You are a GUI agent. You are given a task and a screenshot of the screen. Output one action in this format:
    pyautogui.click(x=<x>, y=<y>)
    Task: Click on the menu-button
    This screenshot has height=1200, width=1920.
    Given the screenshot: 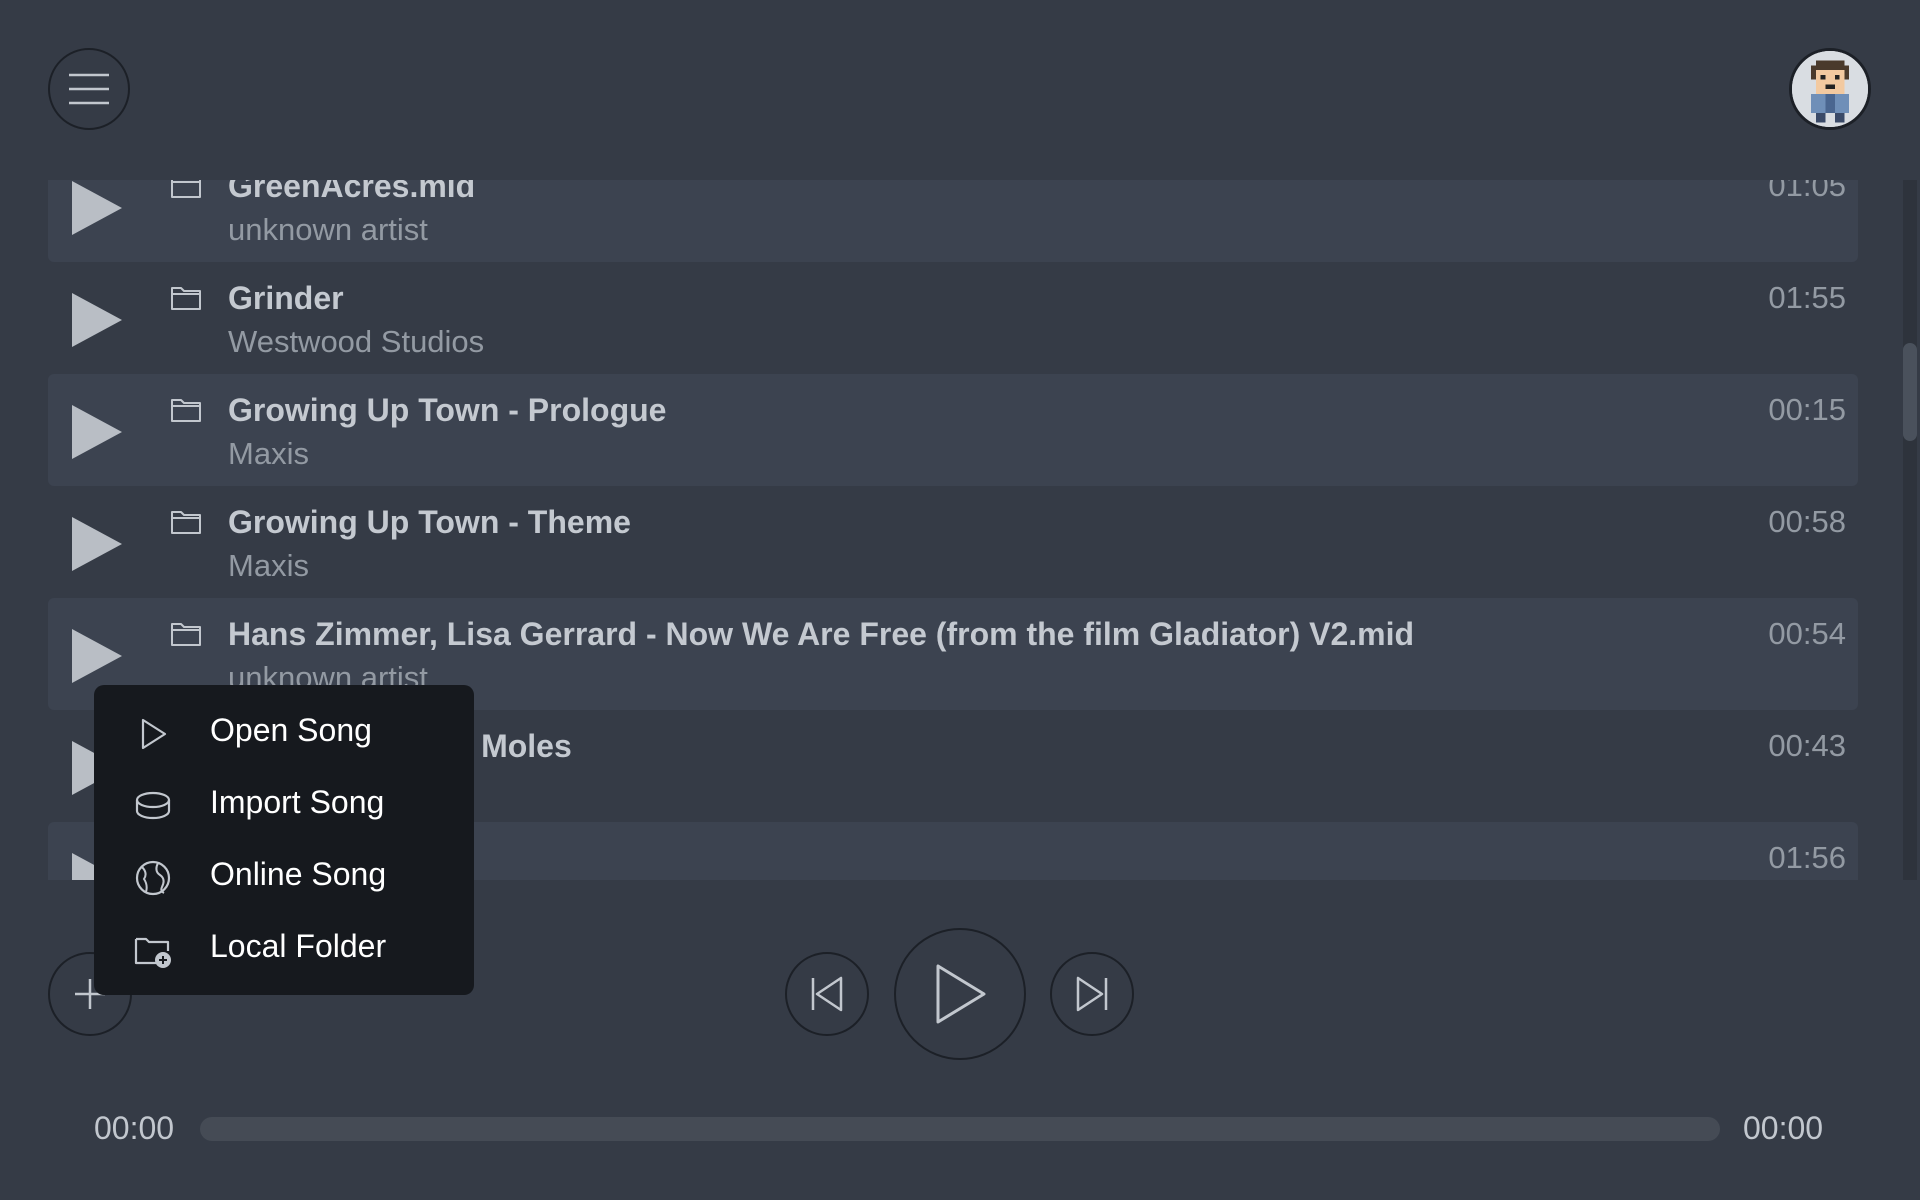 What is the action you would take?
    pyautogui.click(x=89, y=89)
    